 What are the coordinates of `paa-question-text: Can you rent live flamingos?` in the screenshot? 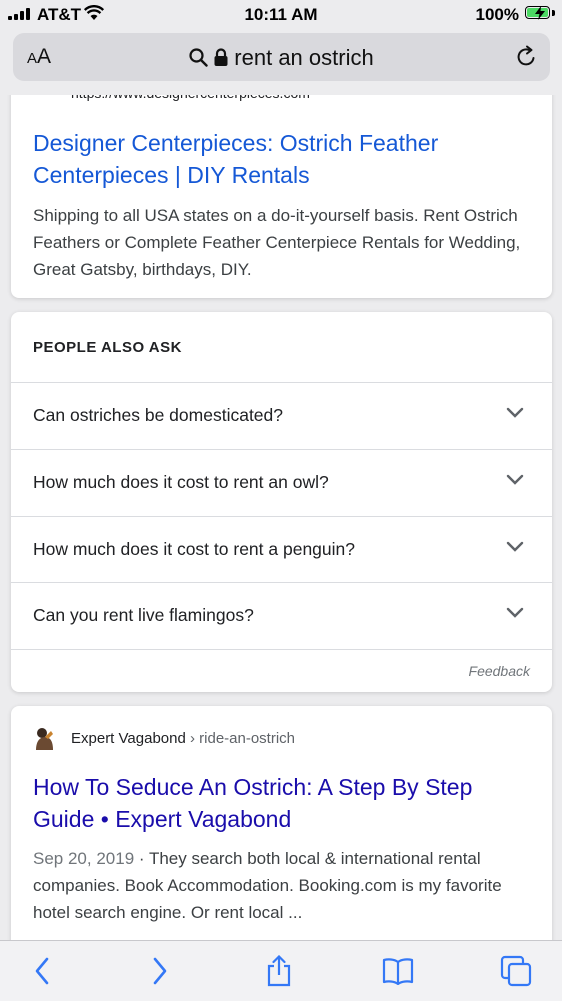 It's located at (143, 615).